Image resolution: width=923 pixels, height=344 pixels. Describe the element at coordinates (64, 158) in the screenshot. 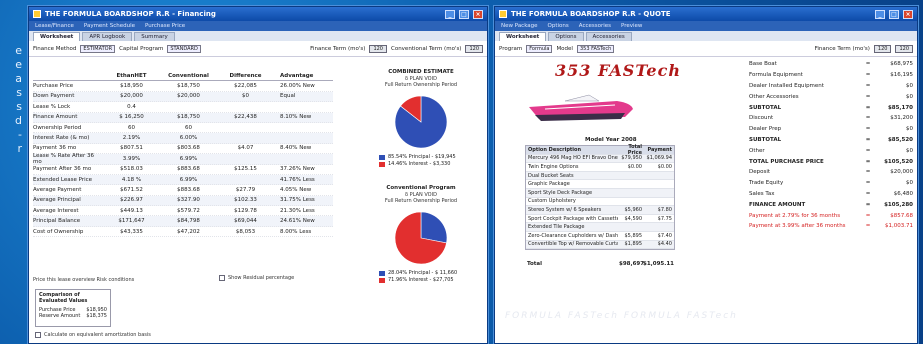

I see `row-label: Lease % Rate After 36 mo` at that location.